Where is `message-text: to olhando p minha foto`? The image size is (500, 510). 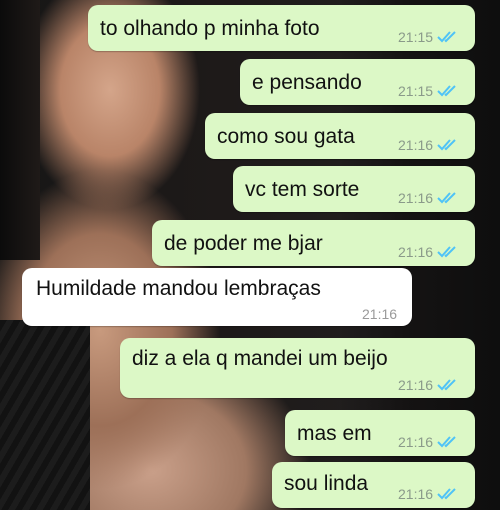
message-text: to olhando p minha foto is located at coordinates (210, 28).